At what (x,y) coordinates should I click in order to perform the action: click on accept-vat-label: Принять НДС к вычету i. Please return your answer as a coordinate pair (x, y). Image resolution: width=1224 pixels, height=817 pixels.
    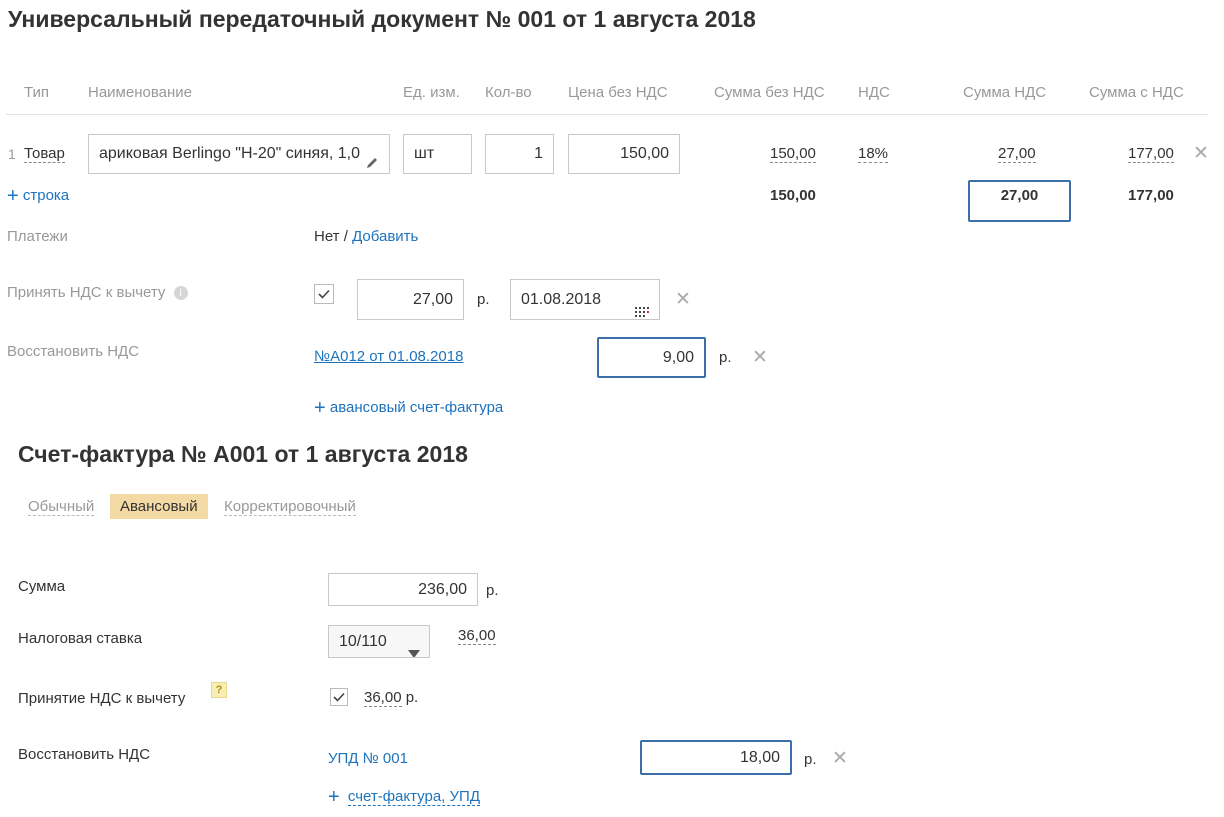
    Looking at the image, I should click on (97, 292).